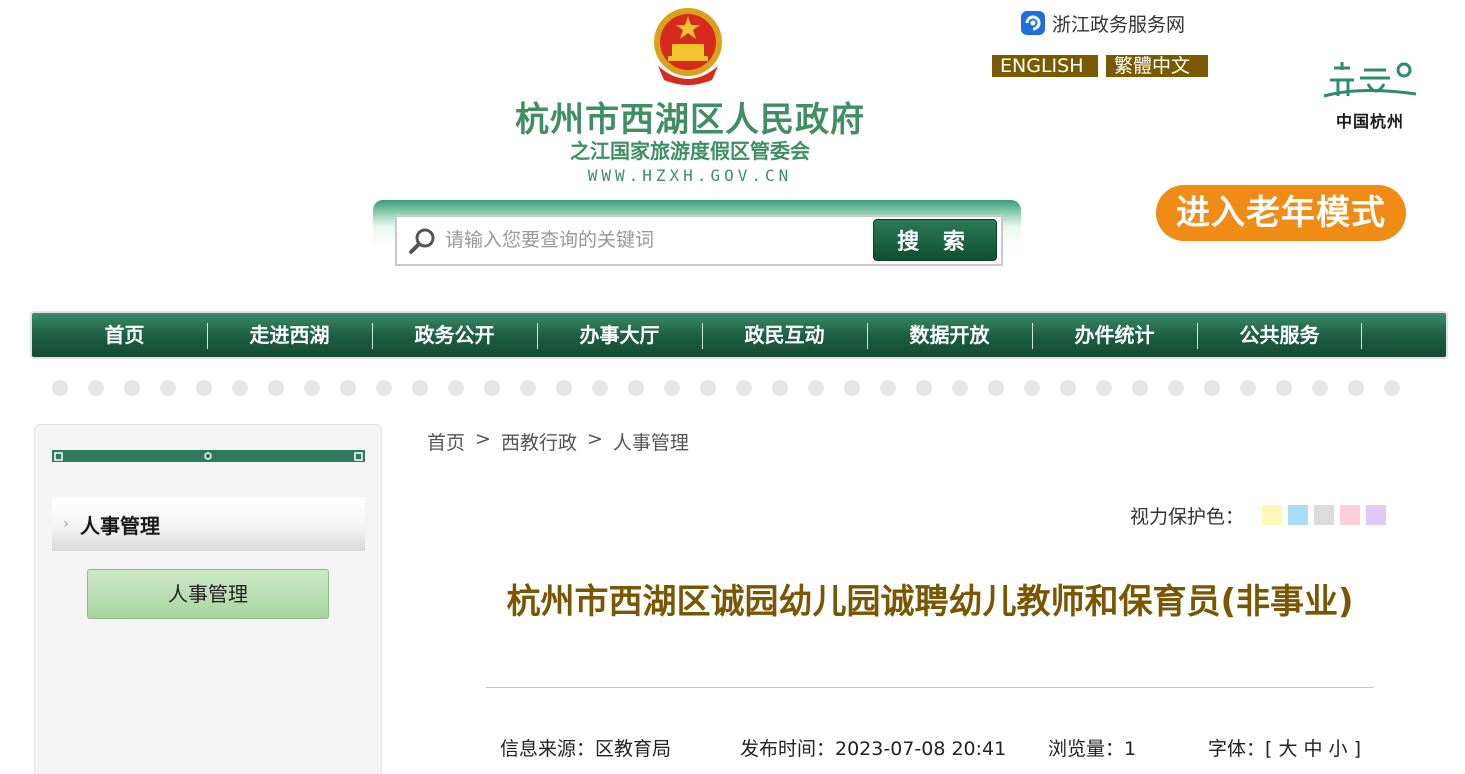 The height and width of the screenshot is (774, 1465). I want to click on eye-protect-label: 视力保护色：, so click(1187, 517).